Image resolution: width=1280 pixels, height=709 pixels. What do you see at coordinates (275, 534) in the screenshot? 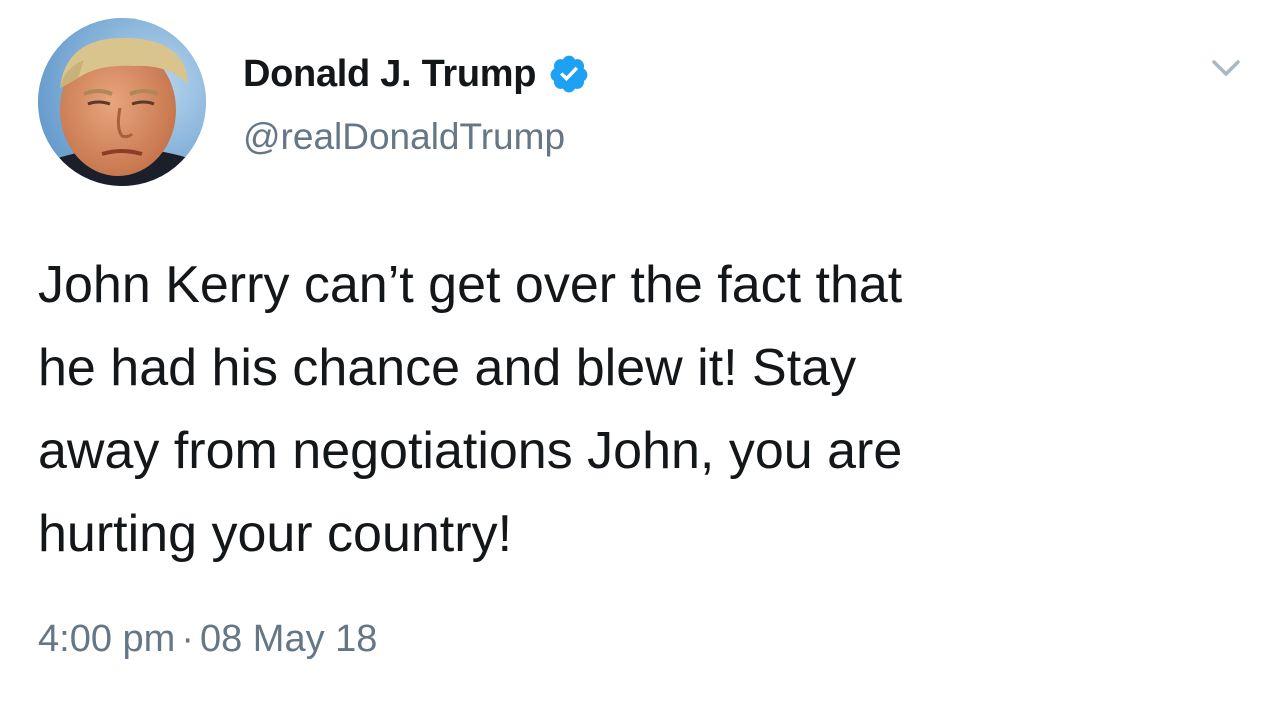
I see `tweet-text-line: hurting your country!` at bounding box center [275, 534].